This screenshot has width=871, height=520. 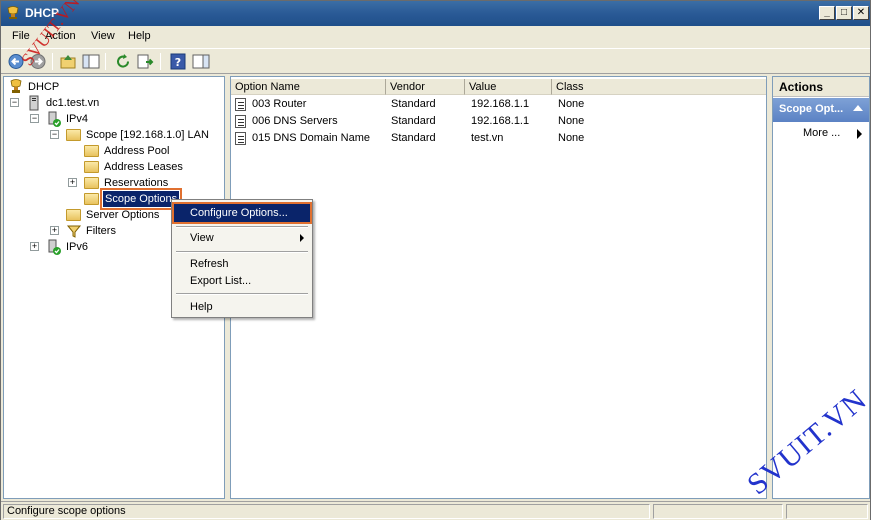 What do you see at coordinates (137, 151) in the screenshot?
I see `tree-label: Address Pool` at bounding box center [137, 151].